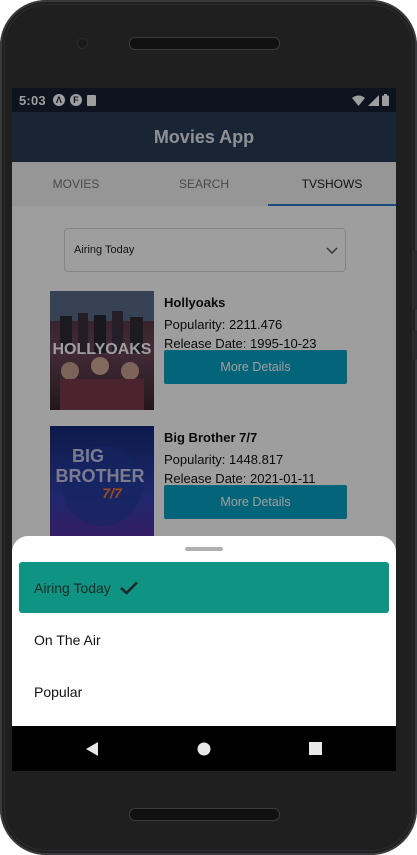  What do you see at coordinates (204, 691) in the screenshot?
I see `option-popular: Popular` at bounding box center [204, 691].